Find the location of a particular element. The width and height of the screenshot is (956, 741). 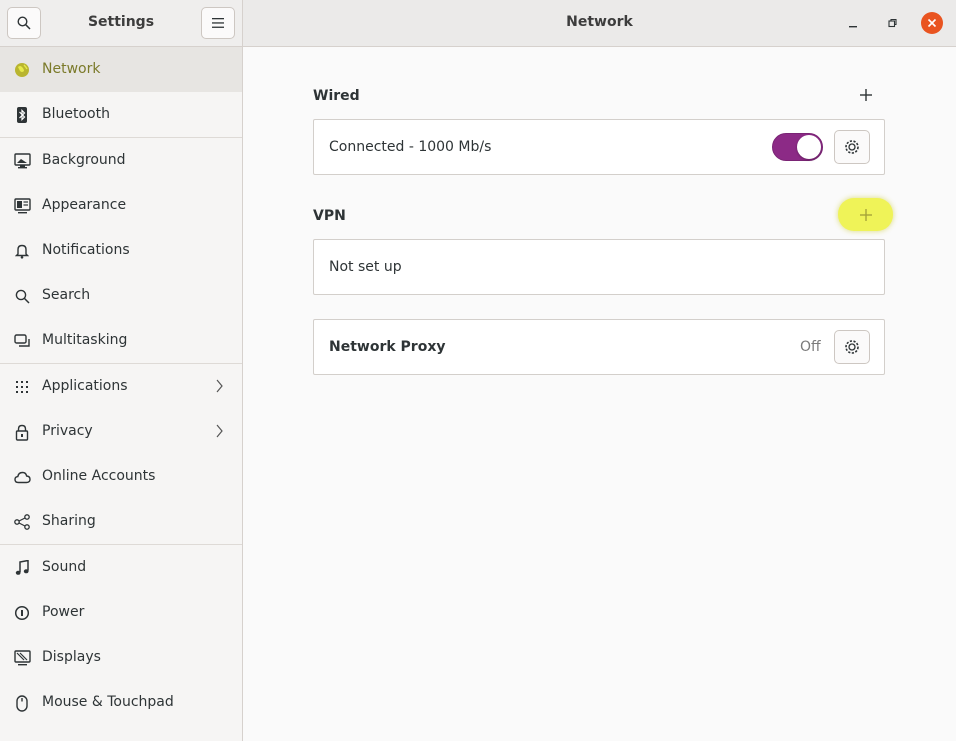

sidebar-item-label: Appearance is located at coordinates (84, 205).